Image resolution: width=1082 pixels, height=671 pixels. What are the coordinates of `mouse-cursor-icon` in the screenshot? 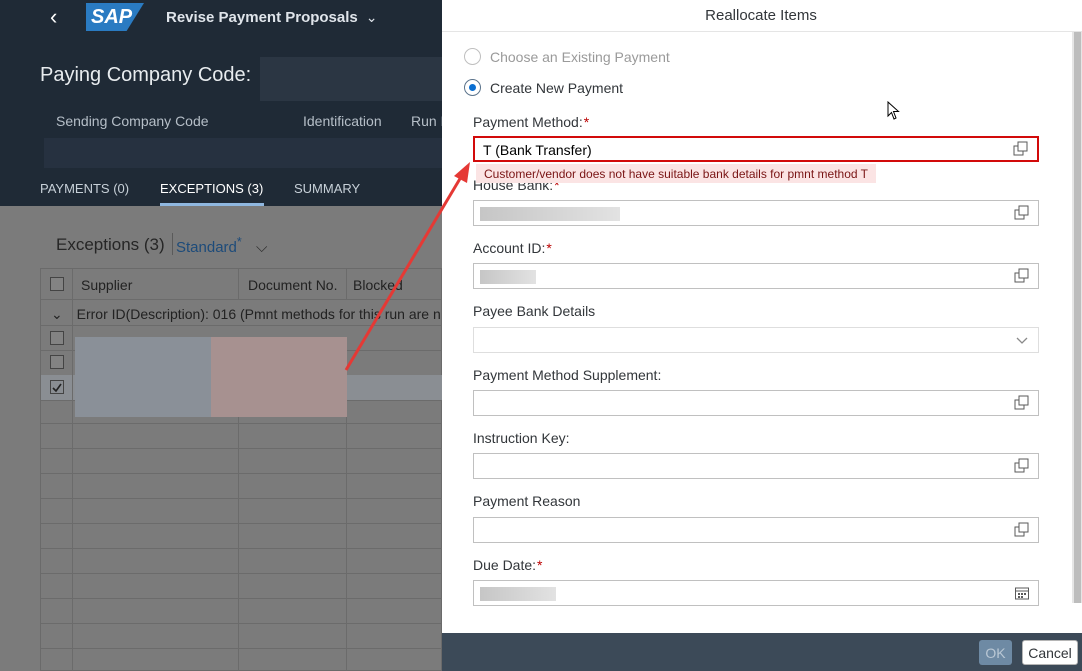 It's located at (893, 110).